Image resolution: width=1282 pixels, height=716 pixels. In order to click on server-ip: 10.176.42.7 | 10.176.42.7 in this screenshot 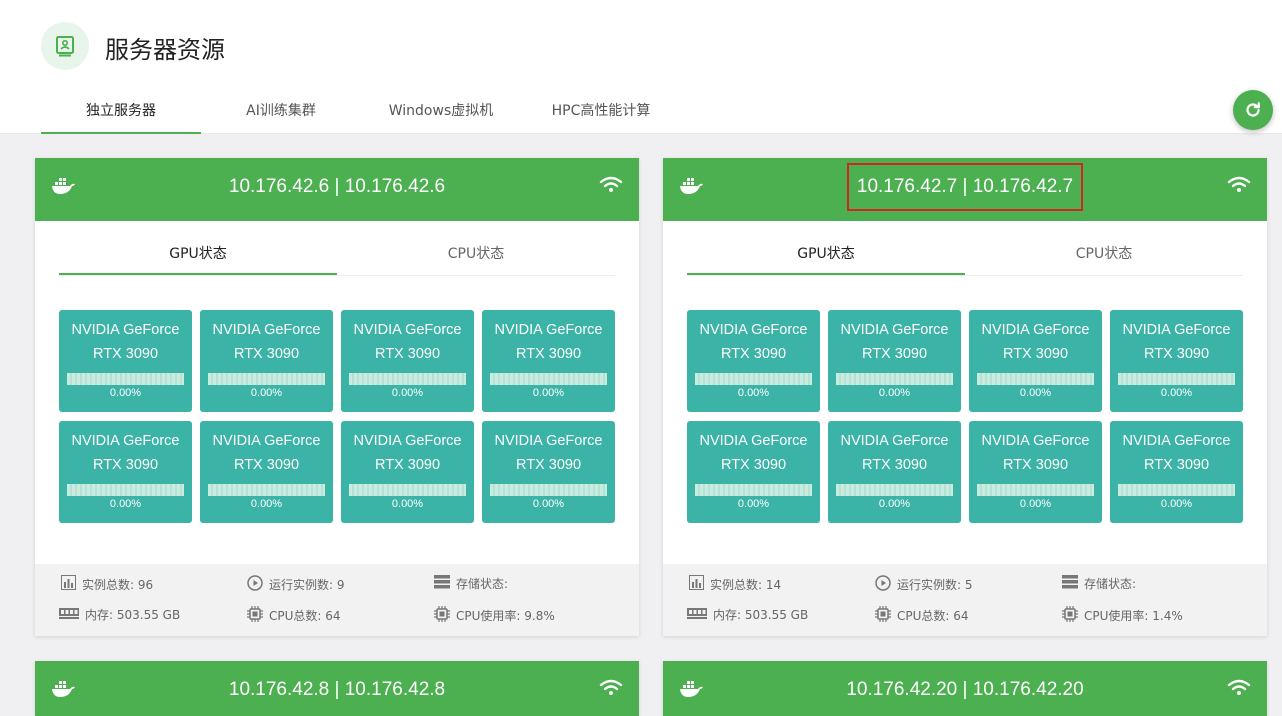, I will do `click(965, 187)`.